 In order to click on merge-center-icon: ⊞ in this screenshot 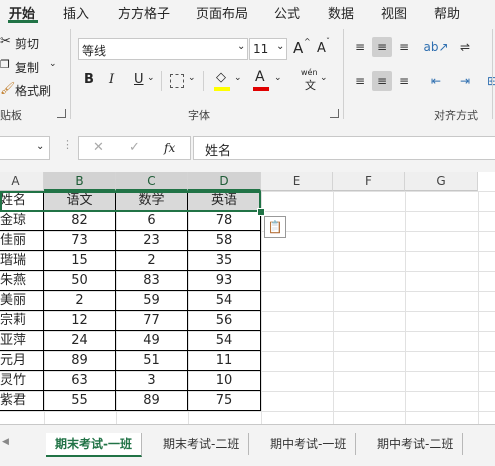, I will do `click(488, 81)`.